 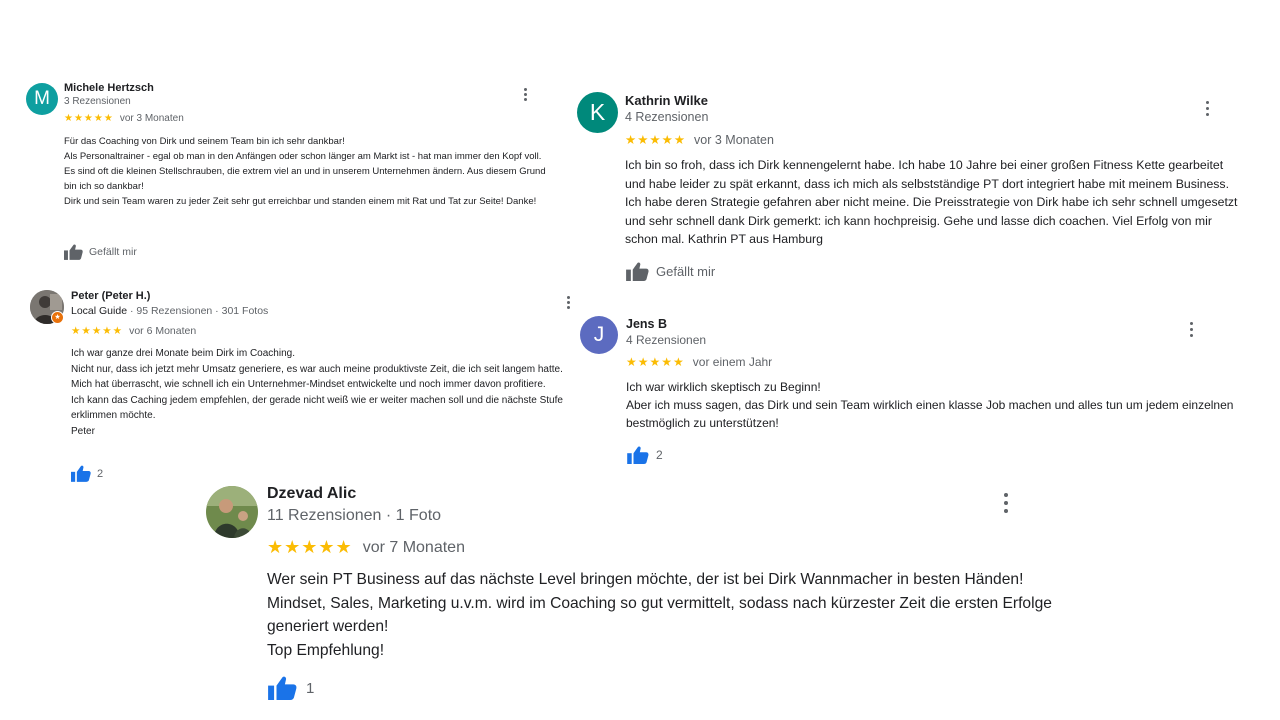 I want to click on reviewer-name: Dzevad Alic, so click(x=311, y=494).